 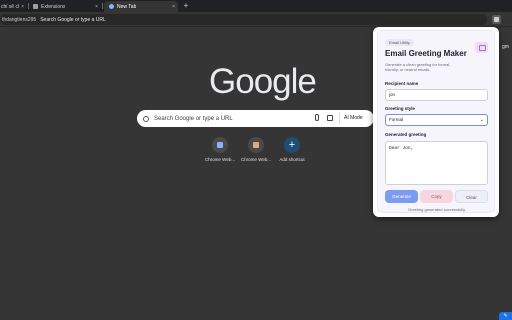 I want to click on tab-strip: chỉ sẽ cl × Extensions × New Tab × +, so click(x=256, y=6).